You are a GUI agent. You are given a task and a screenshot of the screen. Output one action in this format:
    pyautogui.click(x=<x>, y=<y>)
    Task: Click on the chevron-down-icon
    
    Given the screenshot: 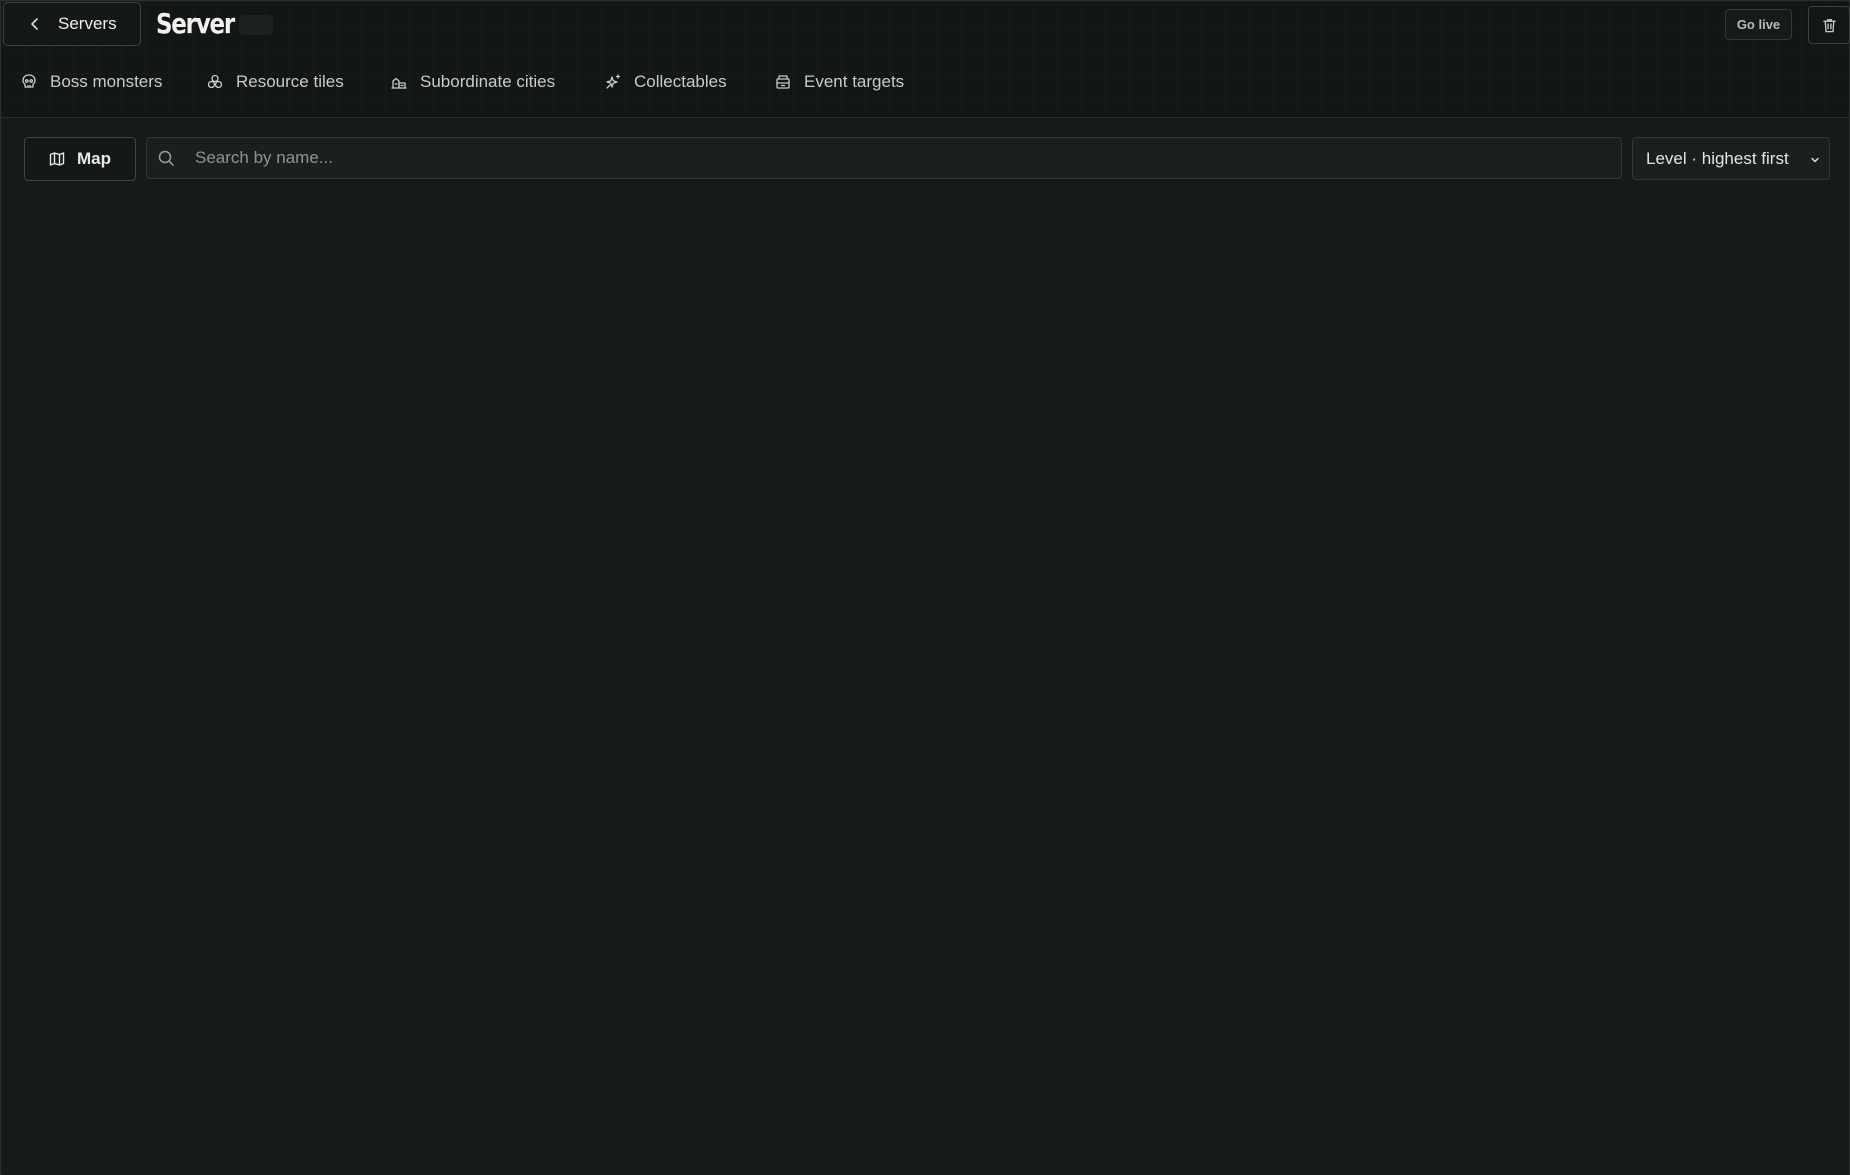 What is the action you would take?
    pyautogui.click(x=1815, y=160)
    